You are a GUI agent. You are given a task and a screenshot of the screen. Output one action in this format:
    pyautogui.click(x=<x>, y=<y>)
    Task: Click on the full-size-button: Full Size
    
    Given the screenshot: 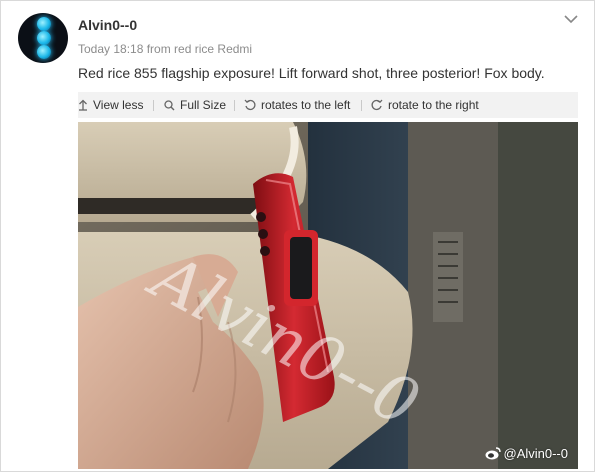 What is the action you would take?
    pyautogui.click(x=195, y=105)
    